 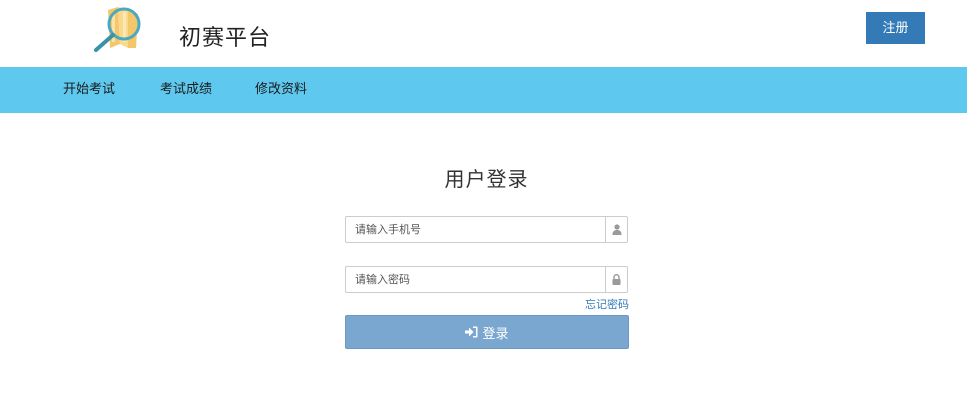 What do you see at coordinates (594, 304) in the screenshot?
I see `forgot-password-link: 忘记密码` at bounding box center [594, 304].